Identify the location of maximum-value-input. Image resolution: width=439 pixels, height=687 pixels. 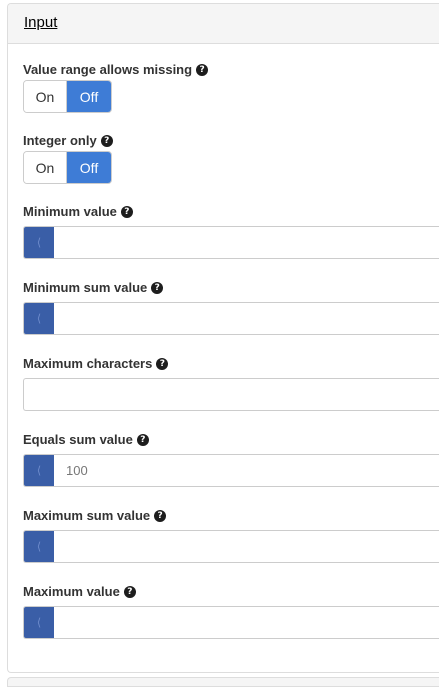
(246, 622).